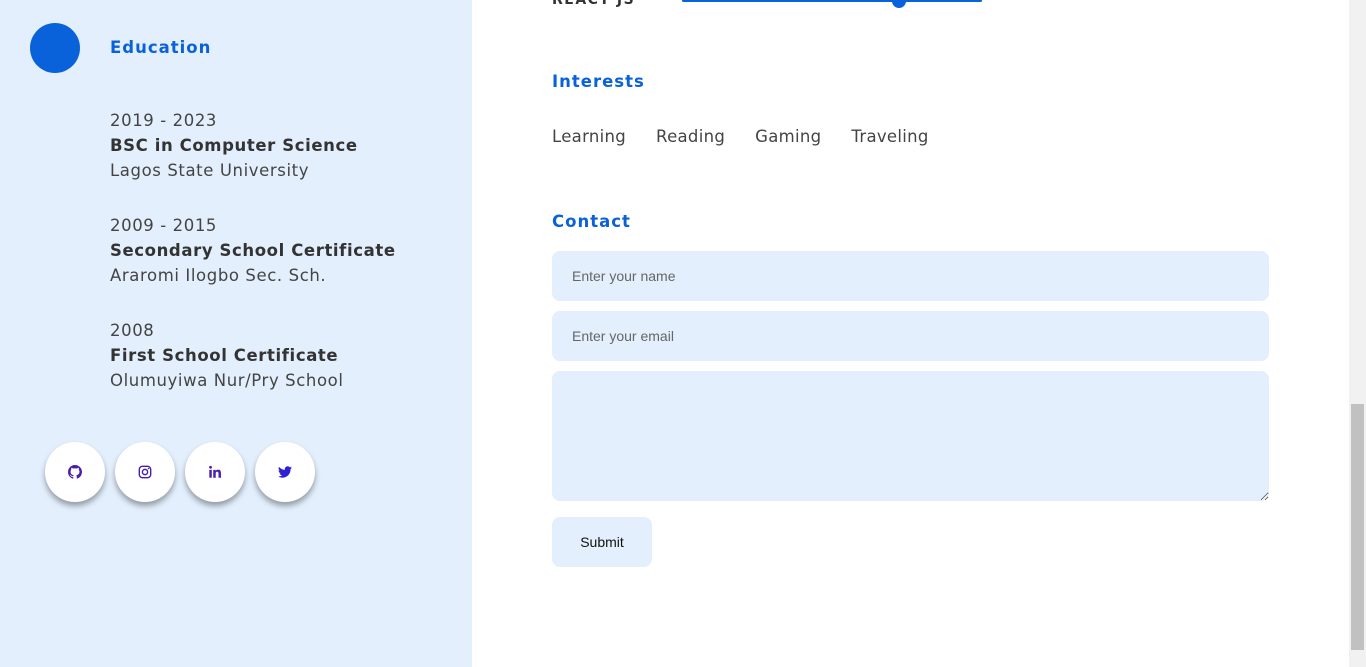 The width and height of the screenshot is (1366, 667). I want to click on skill-progress-thumb, so click(899, 4).